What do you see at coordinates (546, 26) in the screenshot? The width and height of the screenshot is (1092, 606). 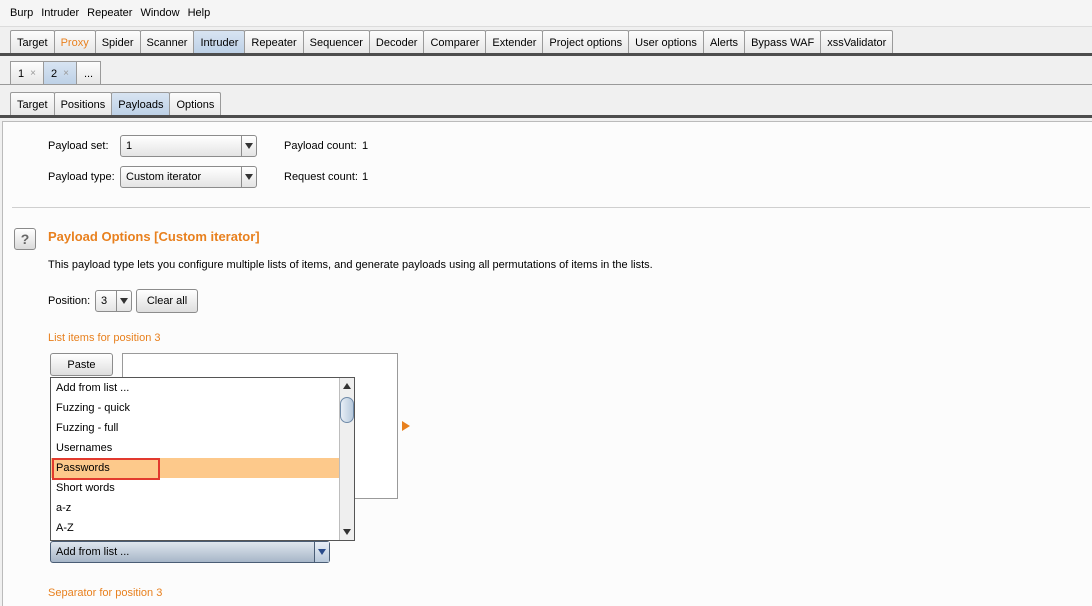 I see `menu-divider` at bounding box center [546, 26].